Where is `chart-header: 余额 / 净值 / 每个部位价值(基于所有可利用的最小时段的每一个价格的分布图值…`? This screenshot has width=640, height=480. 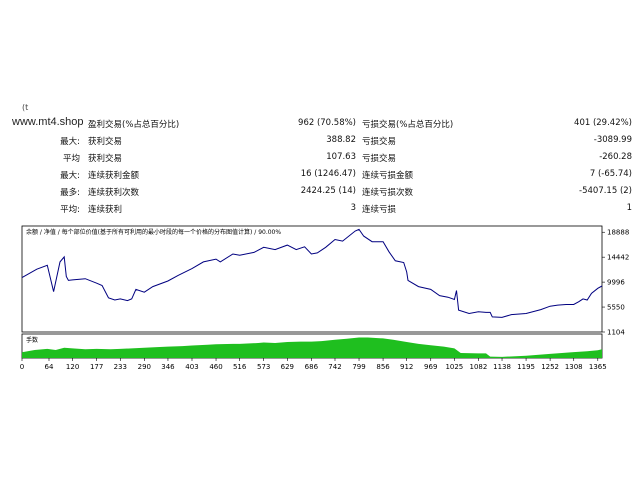 chart-header: 余额 / 净值 / 每个部位价值(基于所有可利用的最小时段的每一个价格的分布图值… is located at coordinates (153, 232).